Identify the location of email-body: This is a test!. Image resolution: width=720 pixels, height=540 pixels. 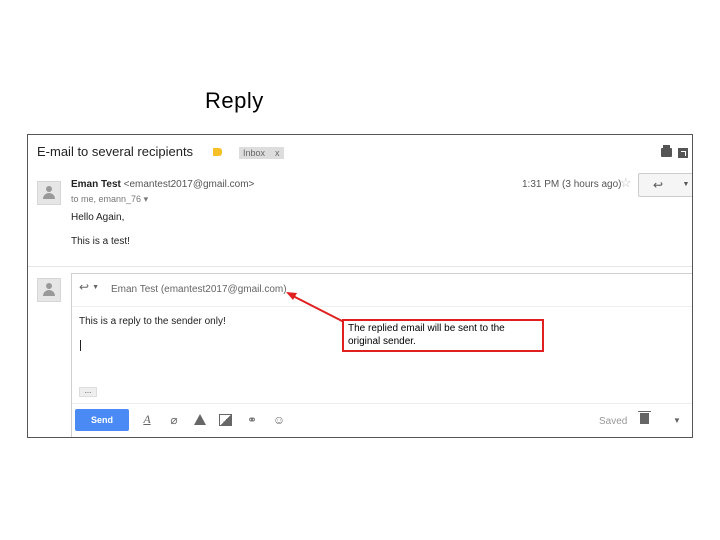
(100, 241).